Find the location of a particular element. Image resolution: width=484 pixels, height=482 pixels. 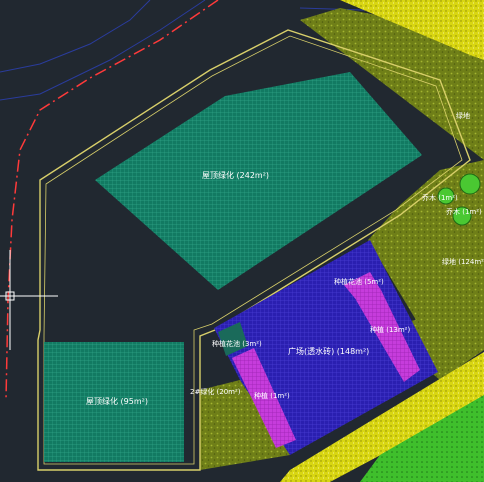

roof-green-bottom-label: 屋顶绿化 (95m²) is located at coordinates (117, 401).